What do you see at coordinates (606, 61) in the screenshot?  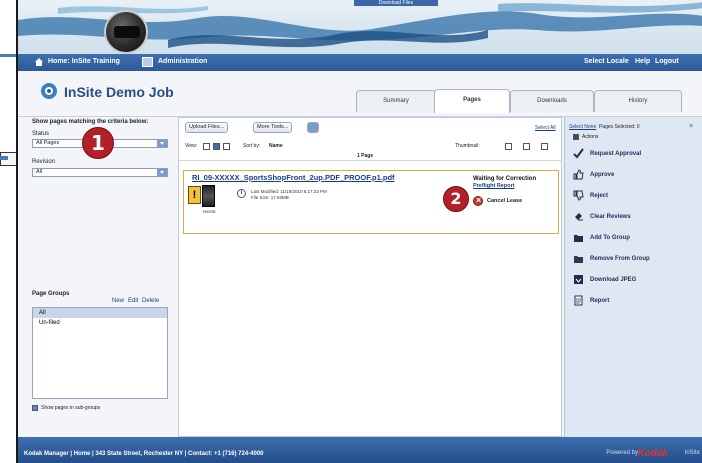 I see `select-locale-link: Select Locale` at bounding box center [606, 61].